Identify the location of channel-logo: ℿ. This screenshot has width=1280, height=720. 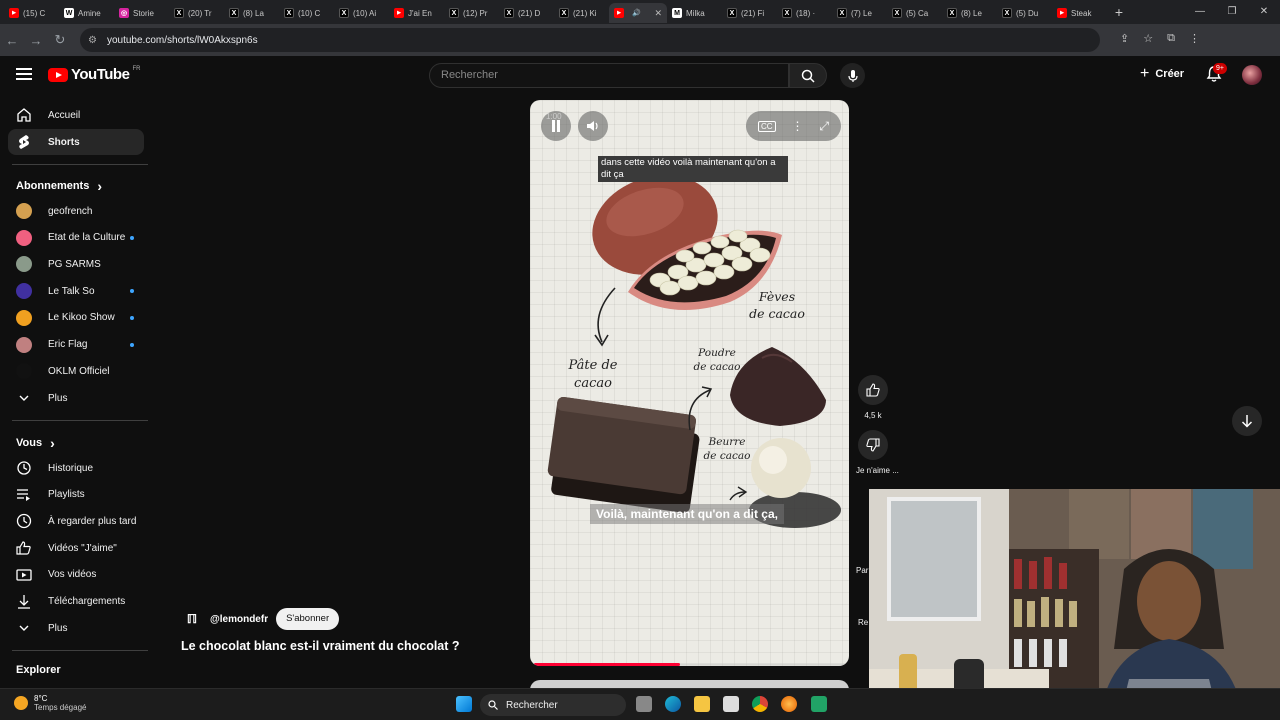
(192, 619).